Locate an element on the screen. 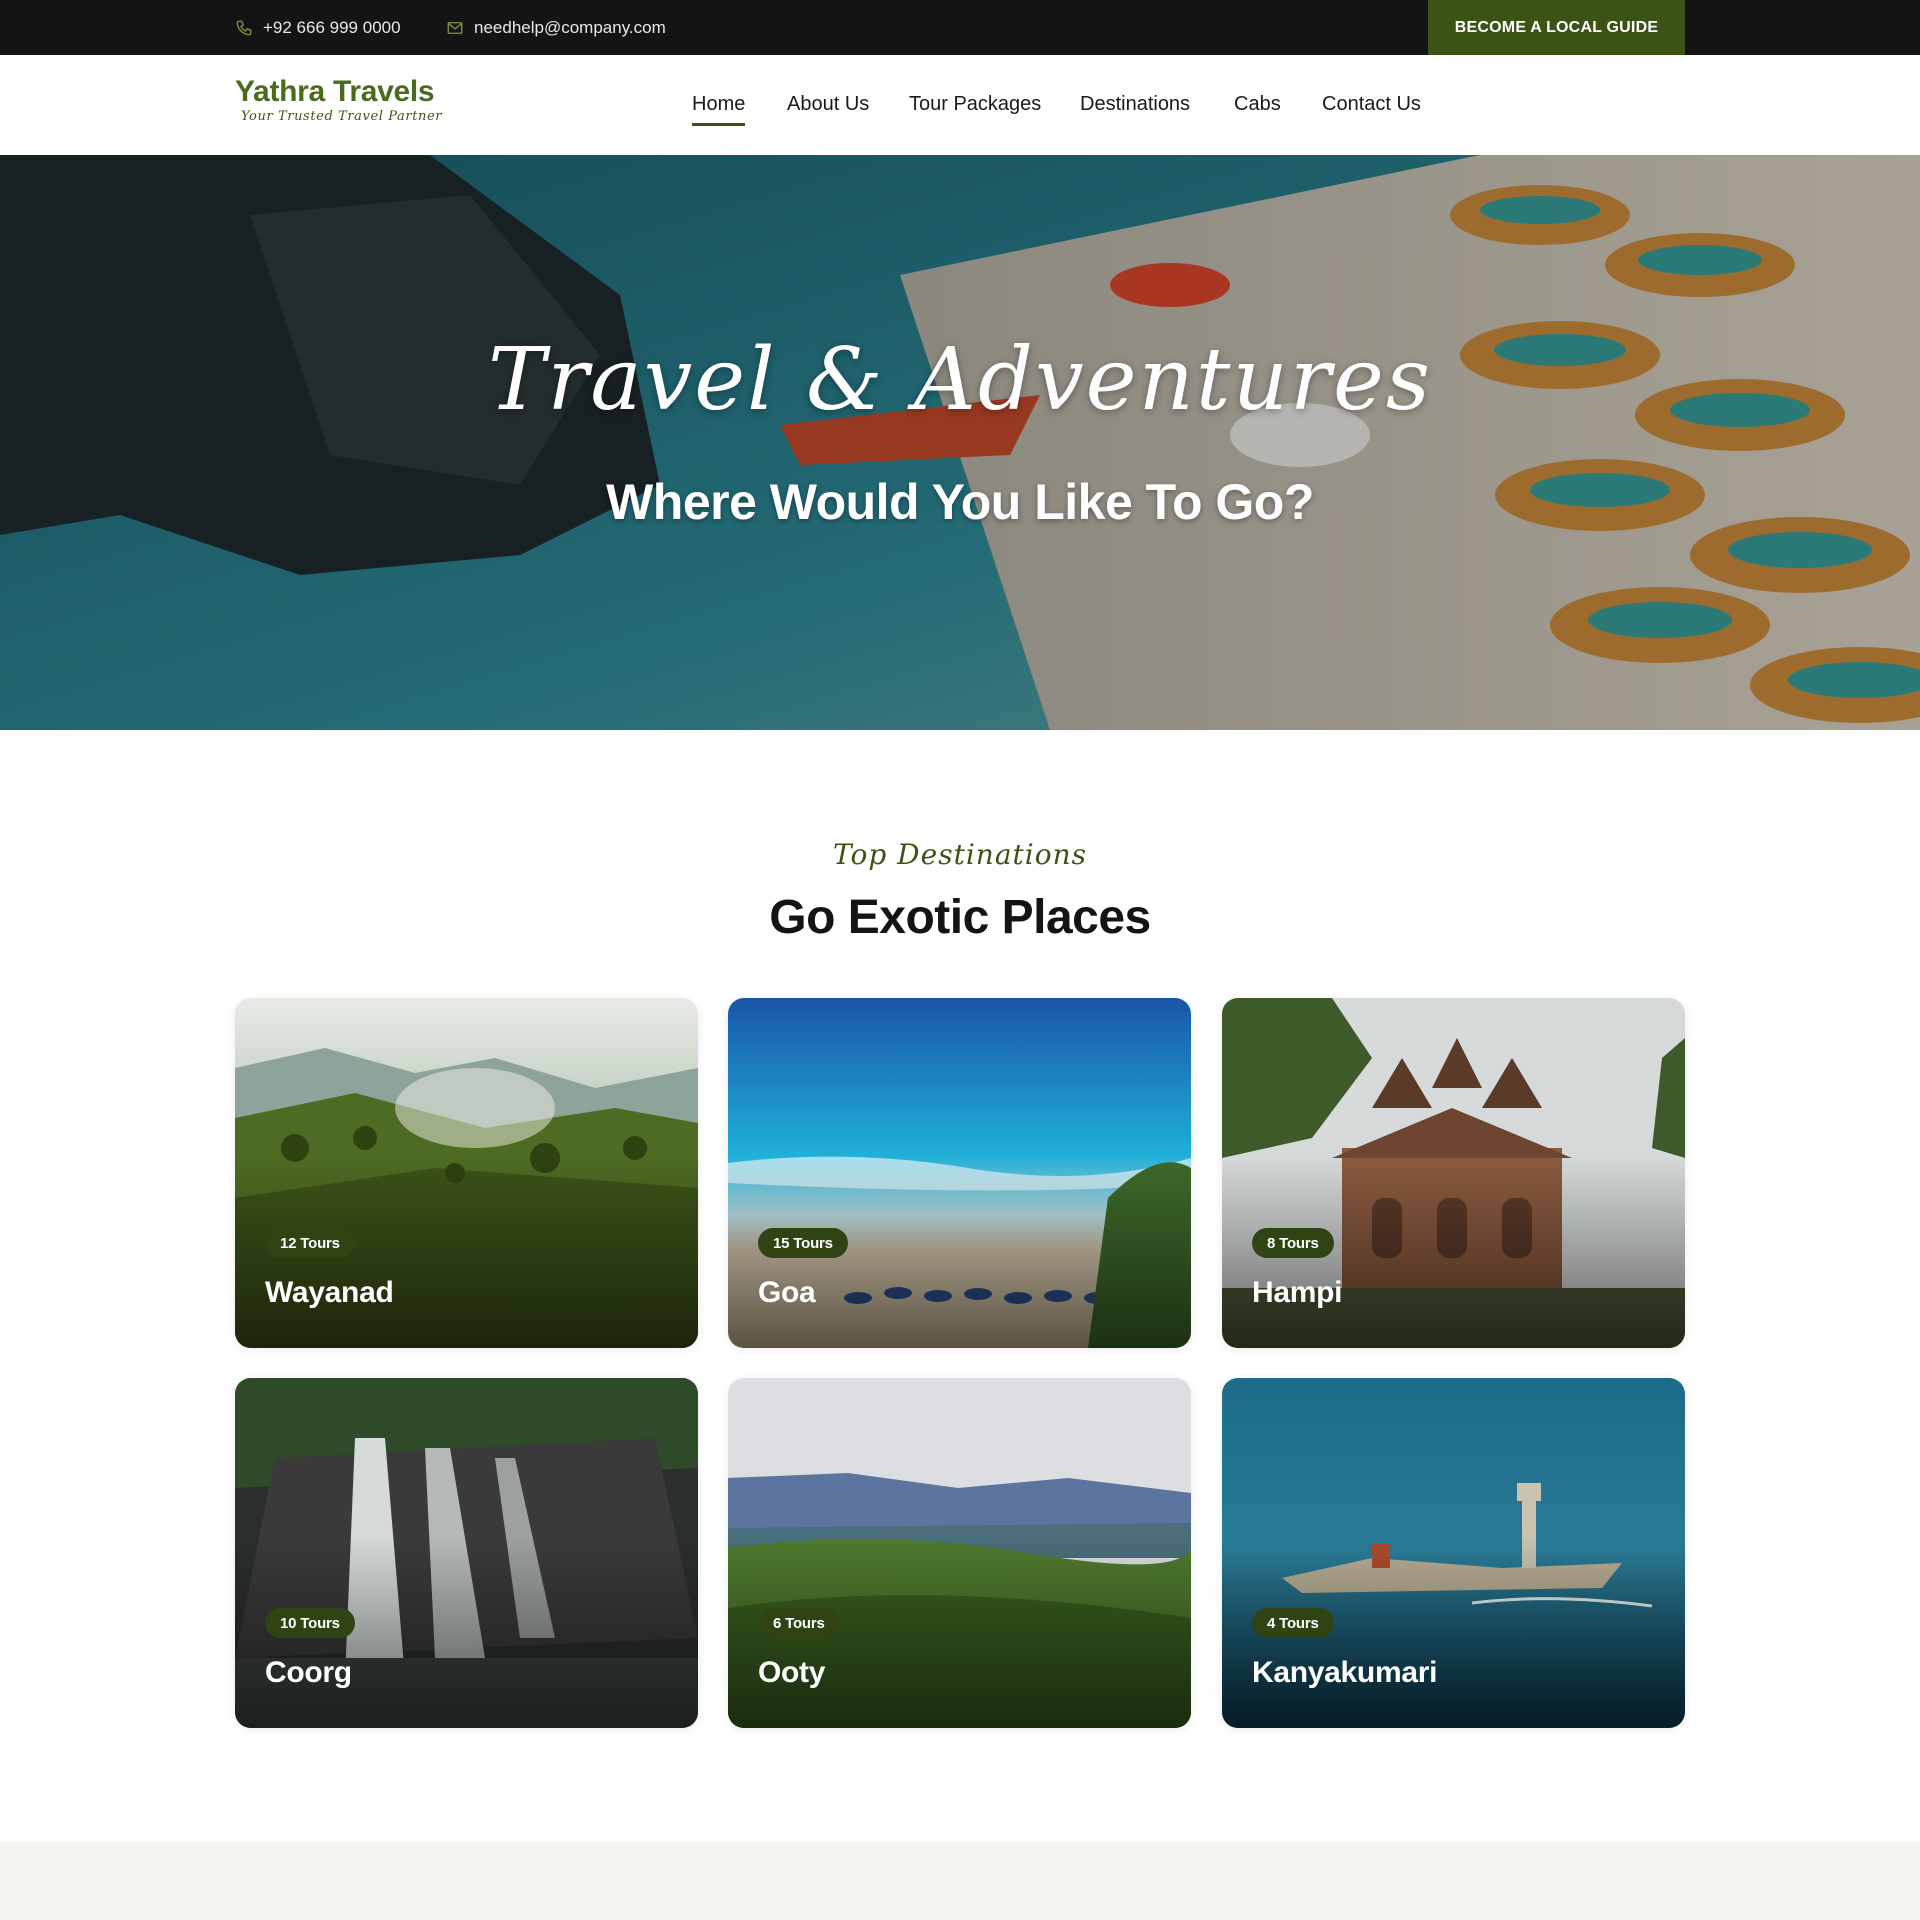 The width and height of the screenshot is (1920, 1920). destination-name: Goa is located at coordinates (787, 1292).